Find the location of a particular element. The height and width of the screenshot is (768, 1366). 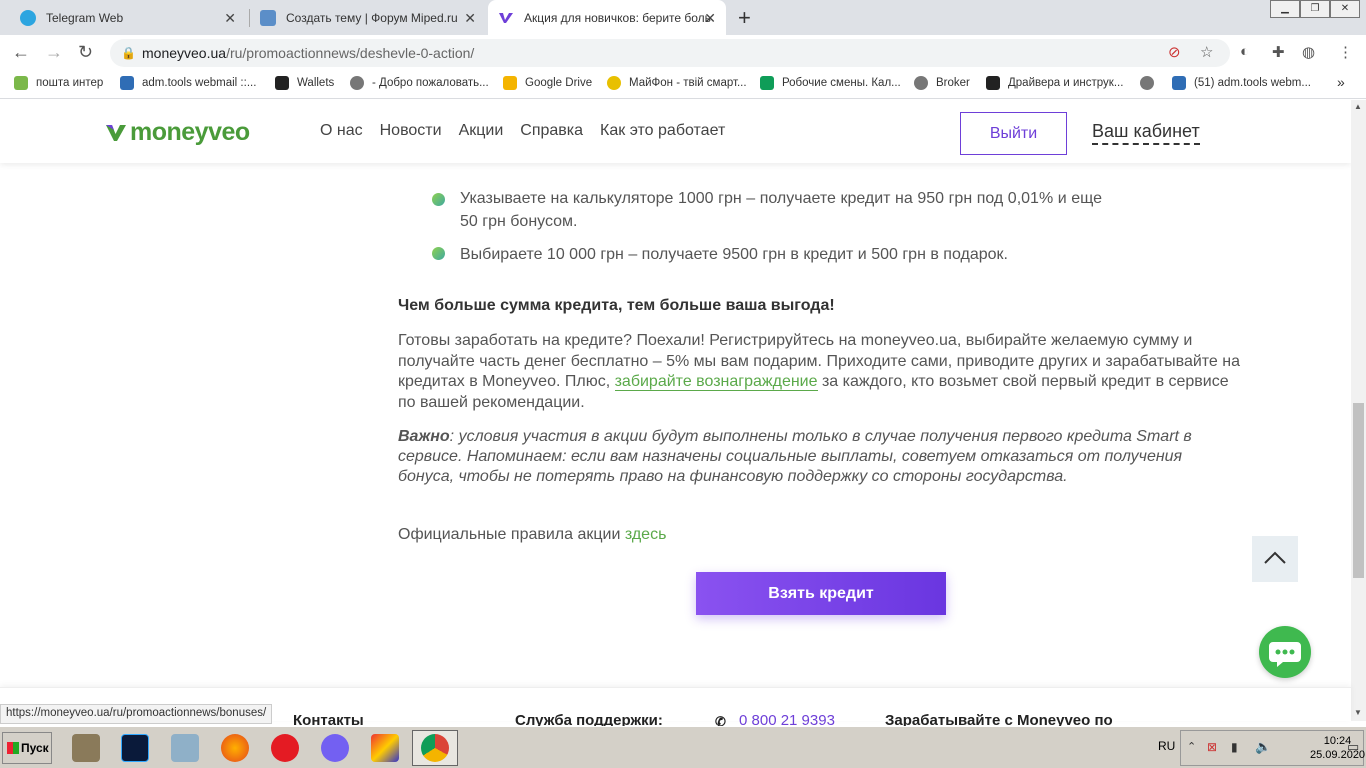

bookmark-item: Wallets is located at coordinates (304, 83).